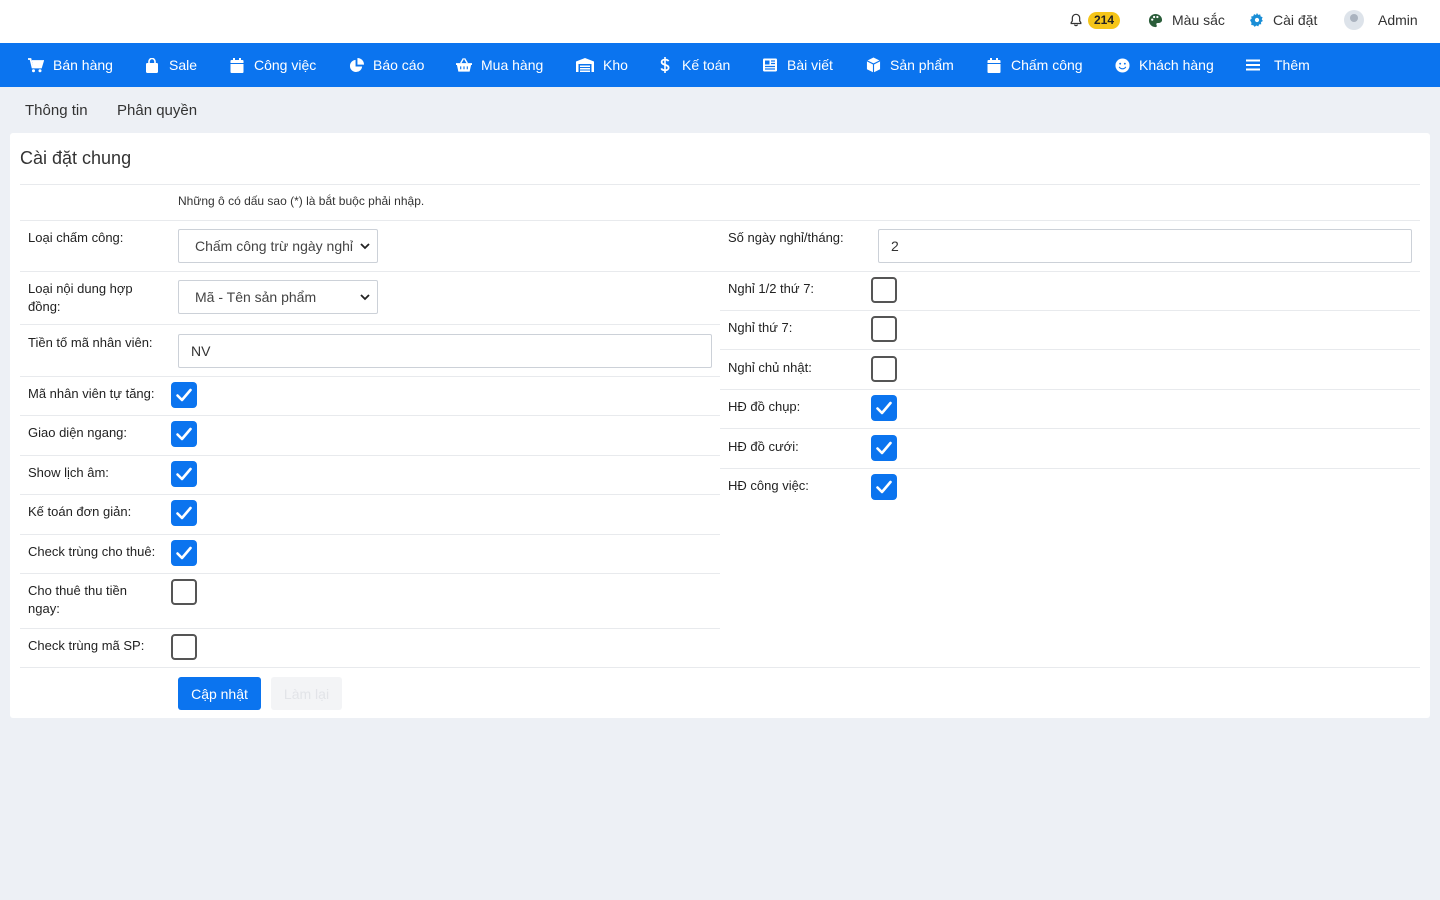 The height and width of the screenshot is (900, 1440). Describe the element at coordinates (1176, 65) in the screenshot. I see `nav-label: Khách hàng` at that location.